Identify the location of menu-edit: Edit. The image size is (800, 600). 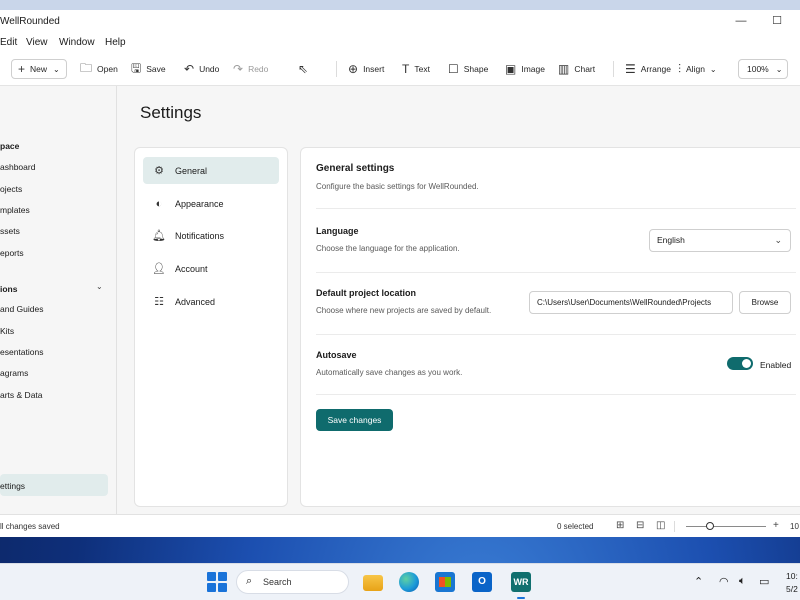
(8, 42).